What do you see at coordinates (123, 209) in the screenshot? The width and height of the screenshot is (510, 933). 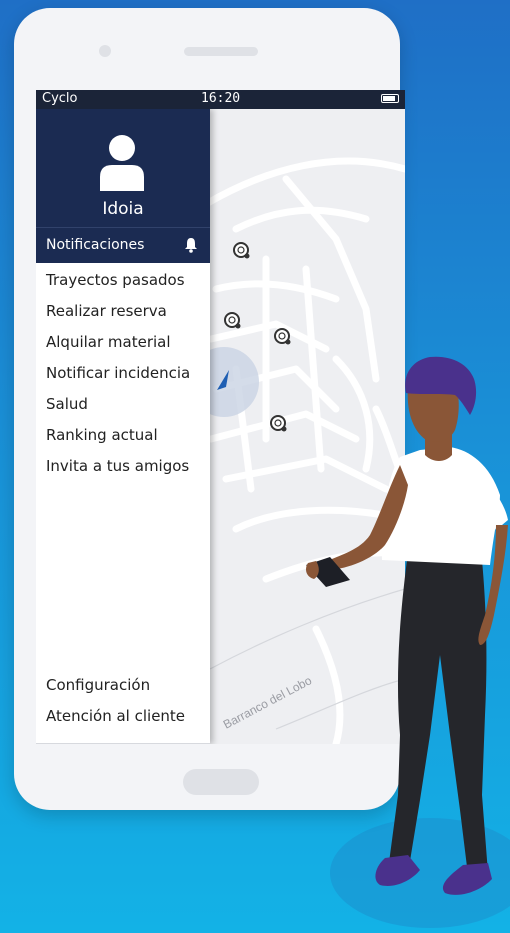 I see `username: Idoia` at bounding box center [123, 209].